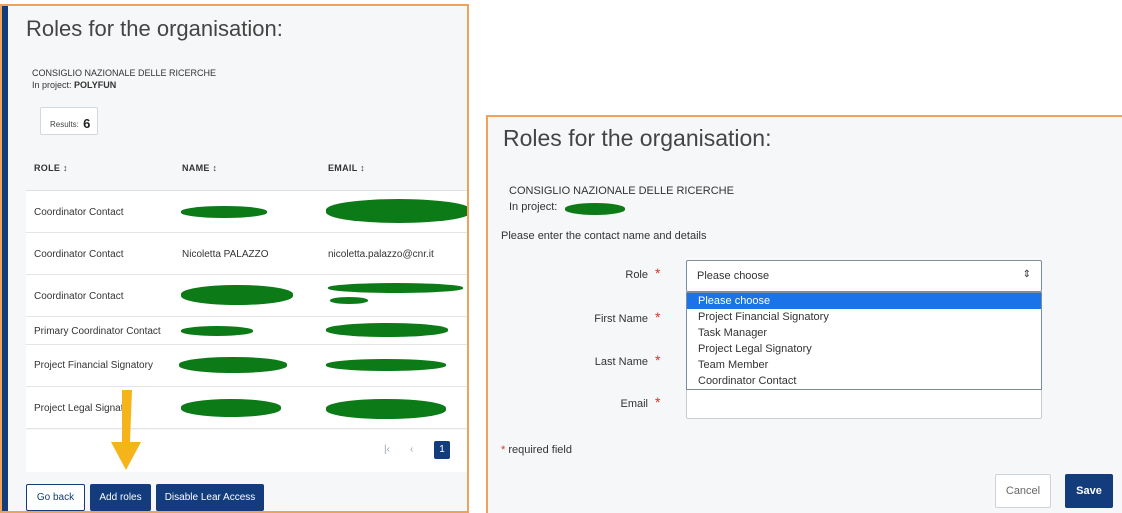  I want to click on row-email: nicoletta.palazzo@cnr.it, so click(381, 254).